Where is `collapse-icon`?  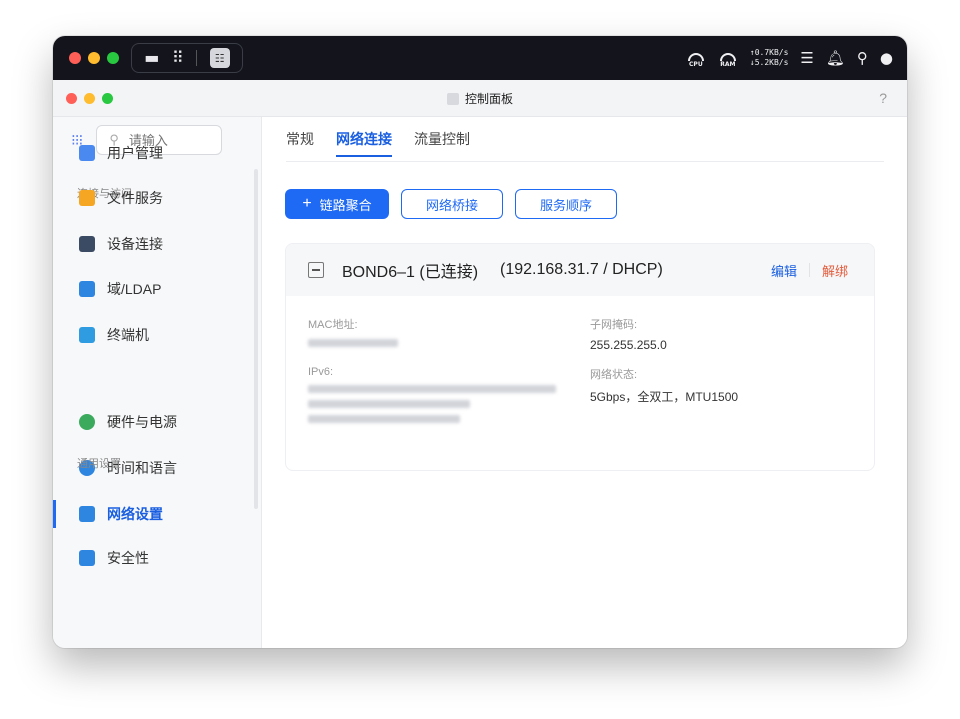 collapse-icon is located at coordinates (316, 270).